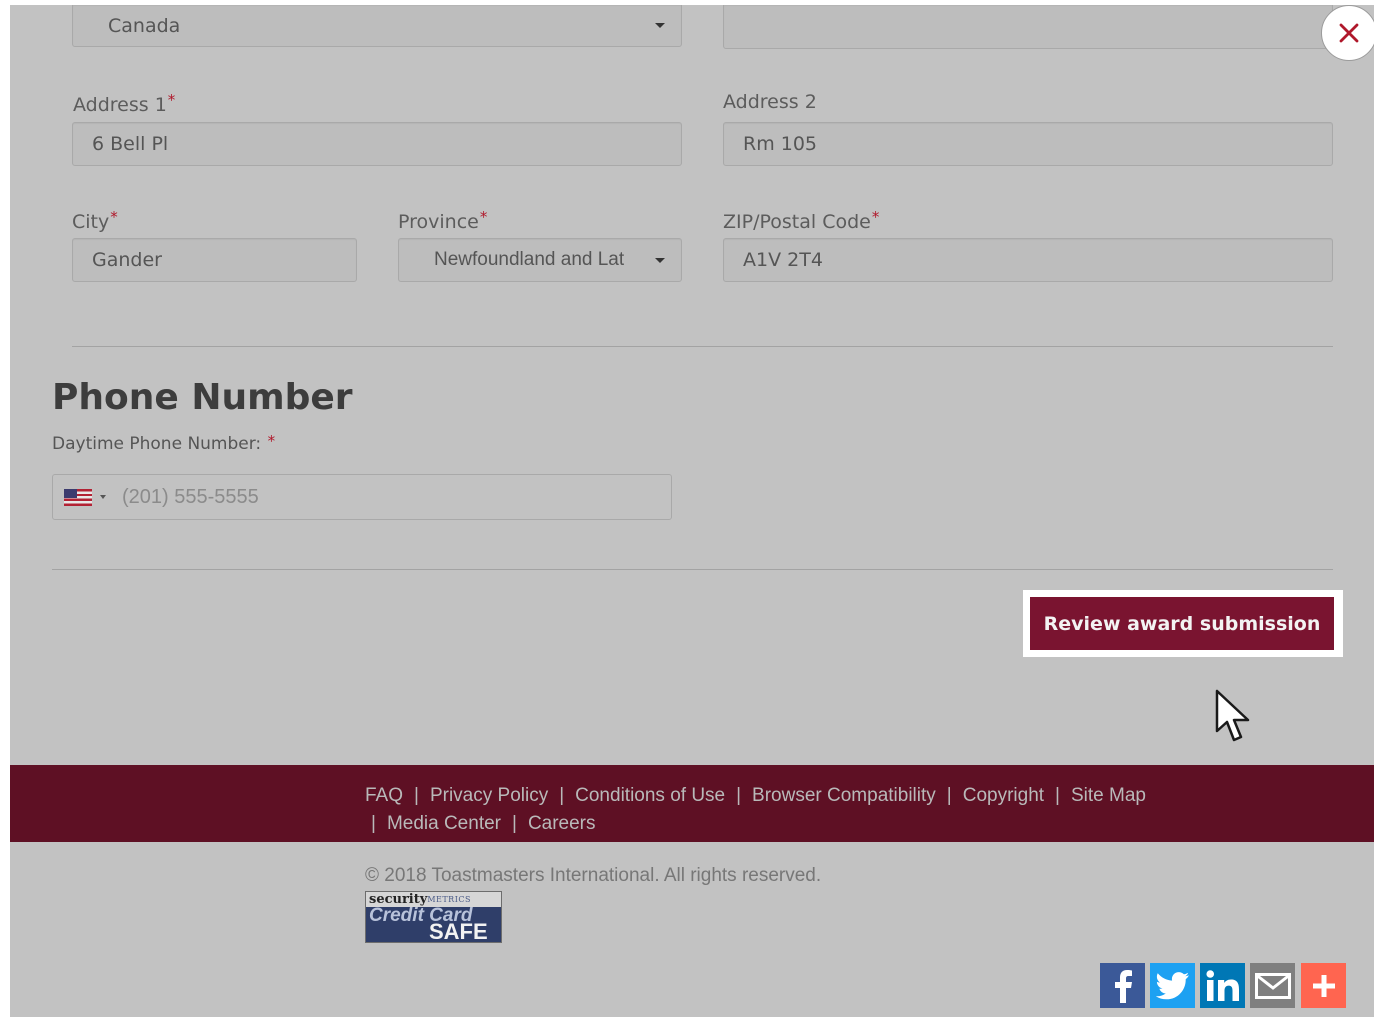  Describe the element at coordinates (377, 144) in the screenshot. I see `address1-input: 6 Bell Pl` at that location.